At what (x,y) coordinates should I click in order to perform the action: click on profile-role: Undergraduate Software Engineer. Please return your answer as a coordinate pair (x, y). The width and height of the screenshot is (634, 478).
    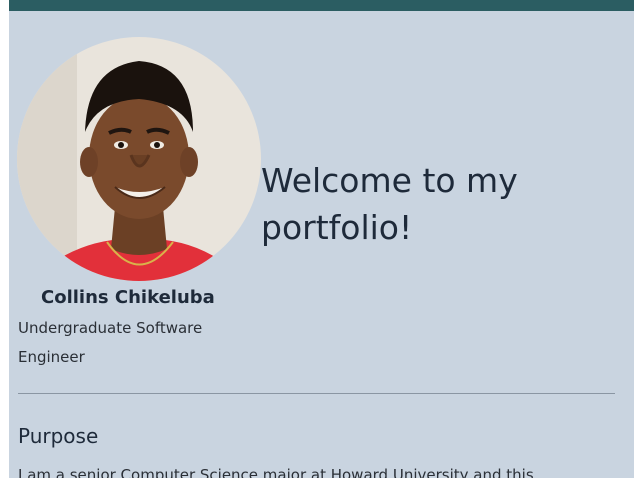
    Looking at the image, I should click on (110, 342).